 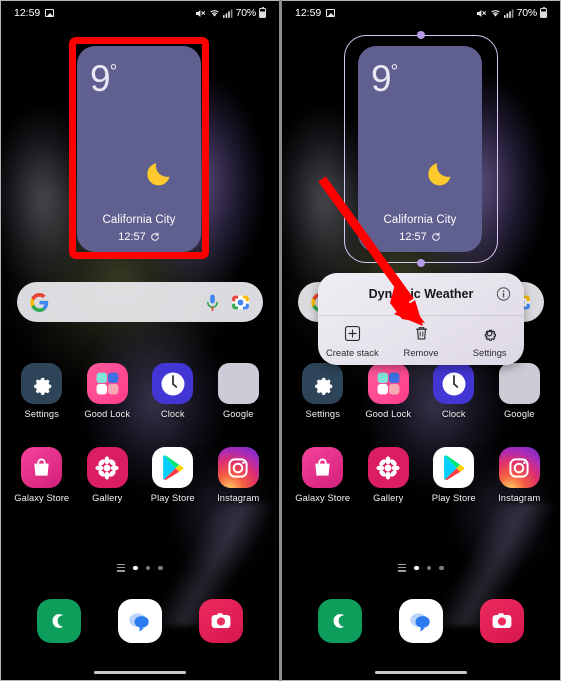 What do you see at coordinates (240, 302) in the screenshot?
I see `google-lens-icon` at bounding box center [240, 302].